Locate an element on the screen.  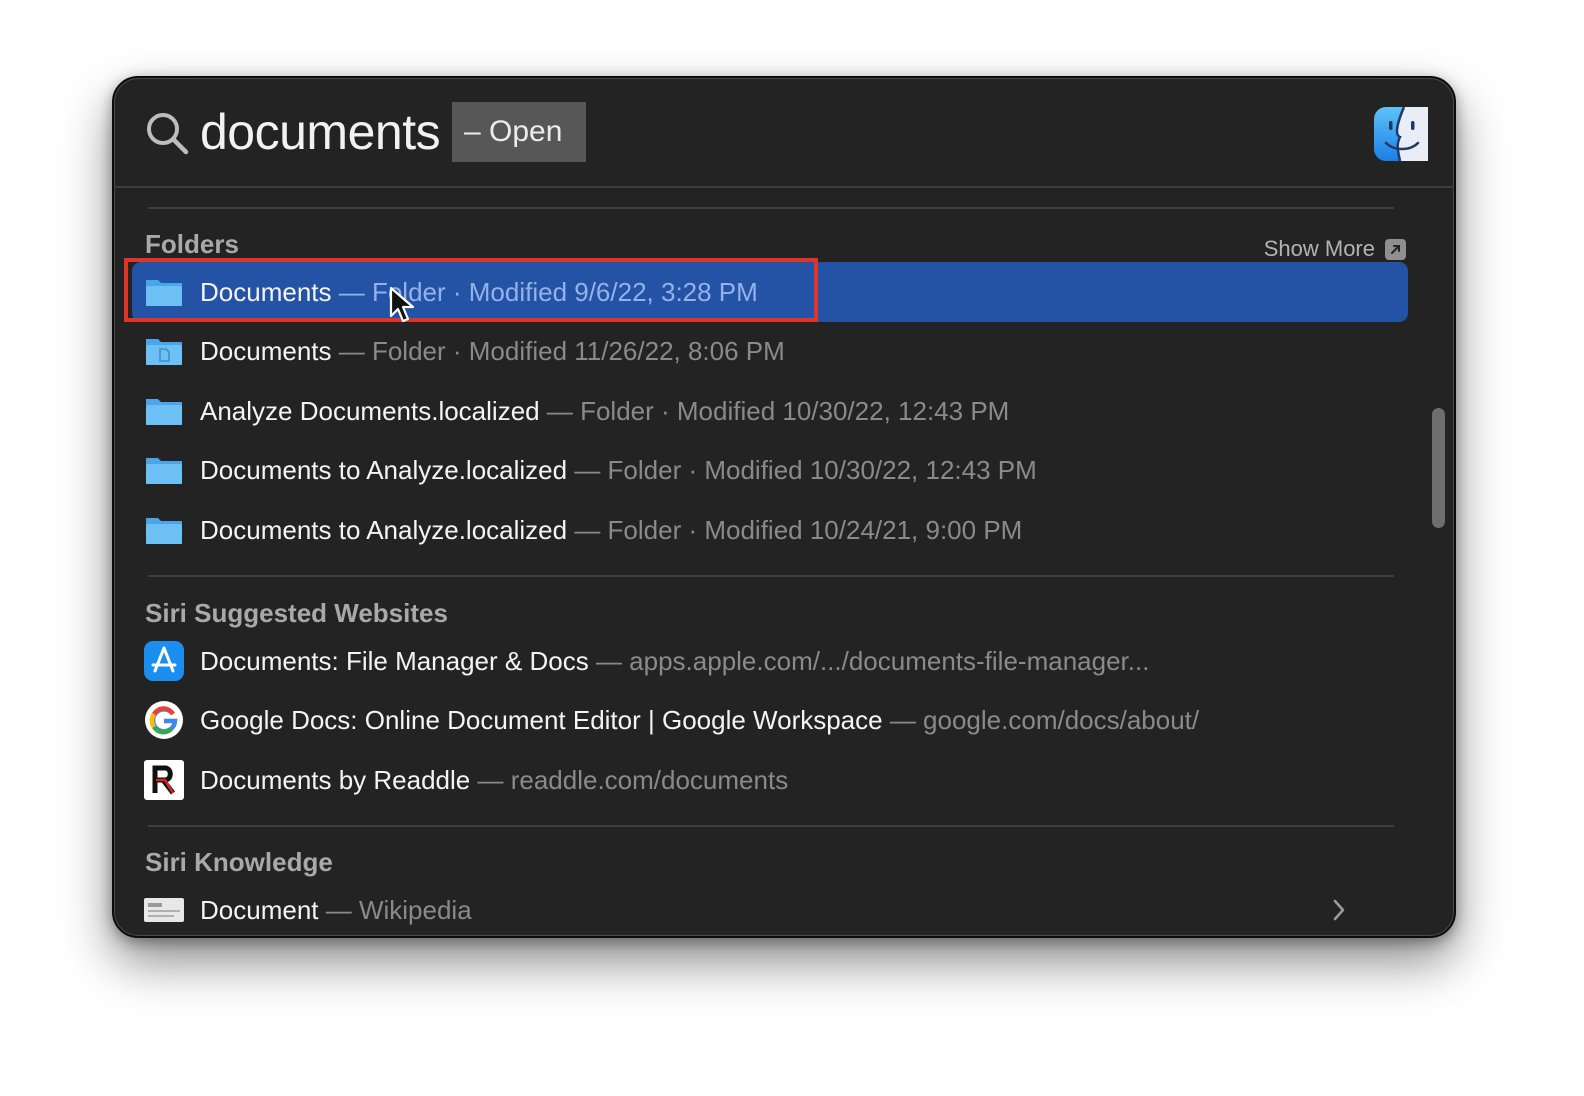
result-subtitle: — readdle.com/documents is located at coordinates (629, 780).